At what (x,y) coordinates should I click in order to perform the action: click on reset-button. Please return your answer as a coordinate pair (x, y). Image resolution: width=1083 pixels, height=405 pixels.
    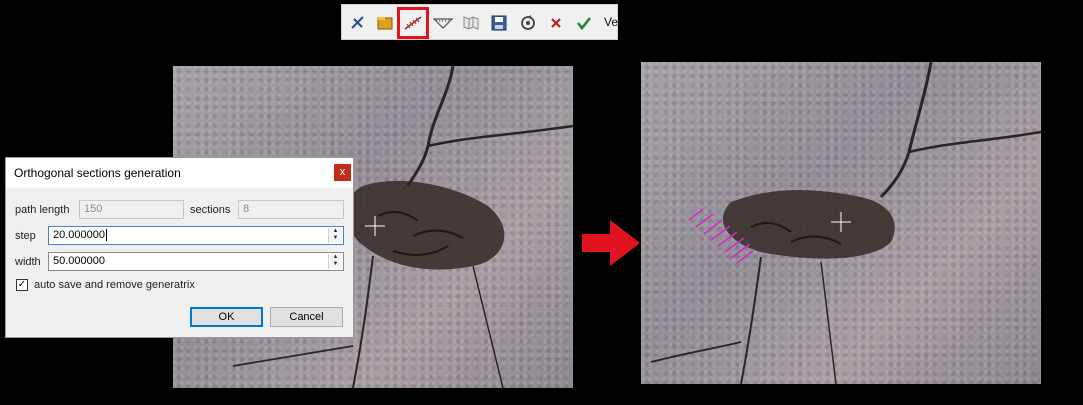
    Looking at the image, I should click on (528, 23).